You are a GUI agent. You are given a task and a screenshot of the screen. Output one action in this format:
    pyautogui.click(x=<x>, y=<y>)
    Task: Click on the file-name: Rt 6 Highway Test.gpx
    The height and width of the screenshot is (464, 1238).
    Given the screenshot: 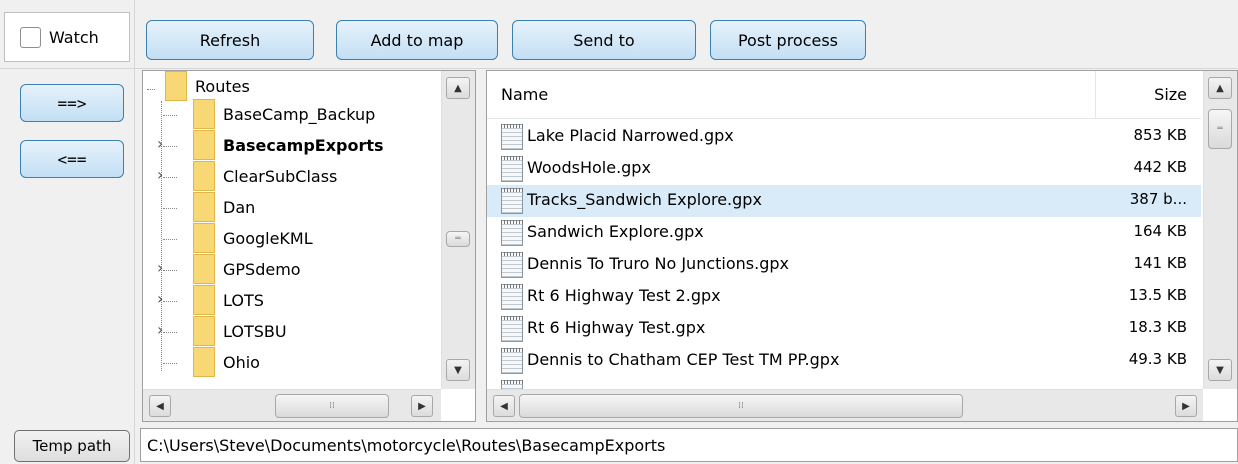 What is the action you would take?
    pyautogui.click(x=616, y=327)
    